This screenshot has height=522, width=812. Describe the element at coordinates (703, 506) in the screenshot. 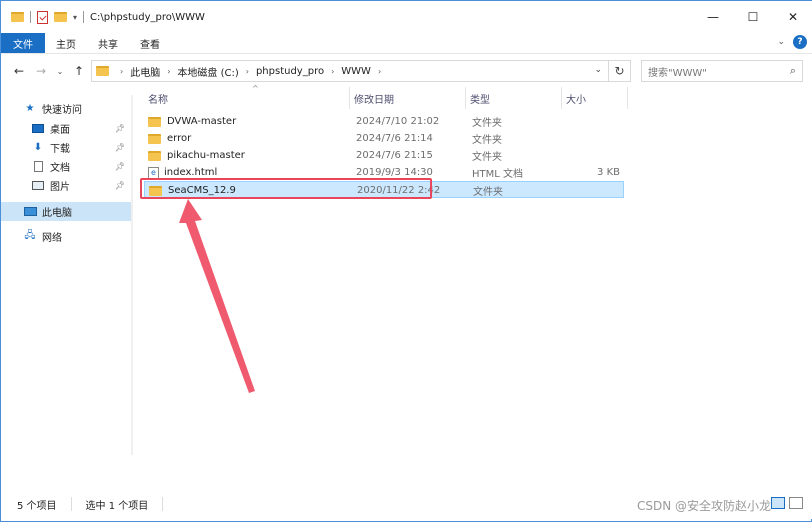

I see `watermark: CSDN @安全攻防赵小龙` at that location.